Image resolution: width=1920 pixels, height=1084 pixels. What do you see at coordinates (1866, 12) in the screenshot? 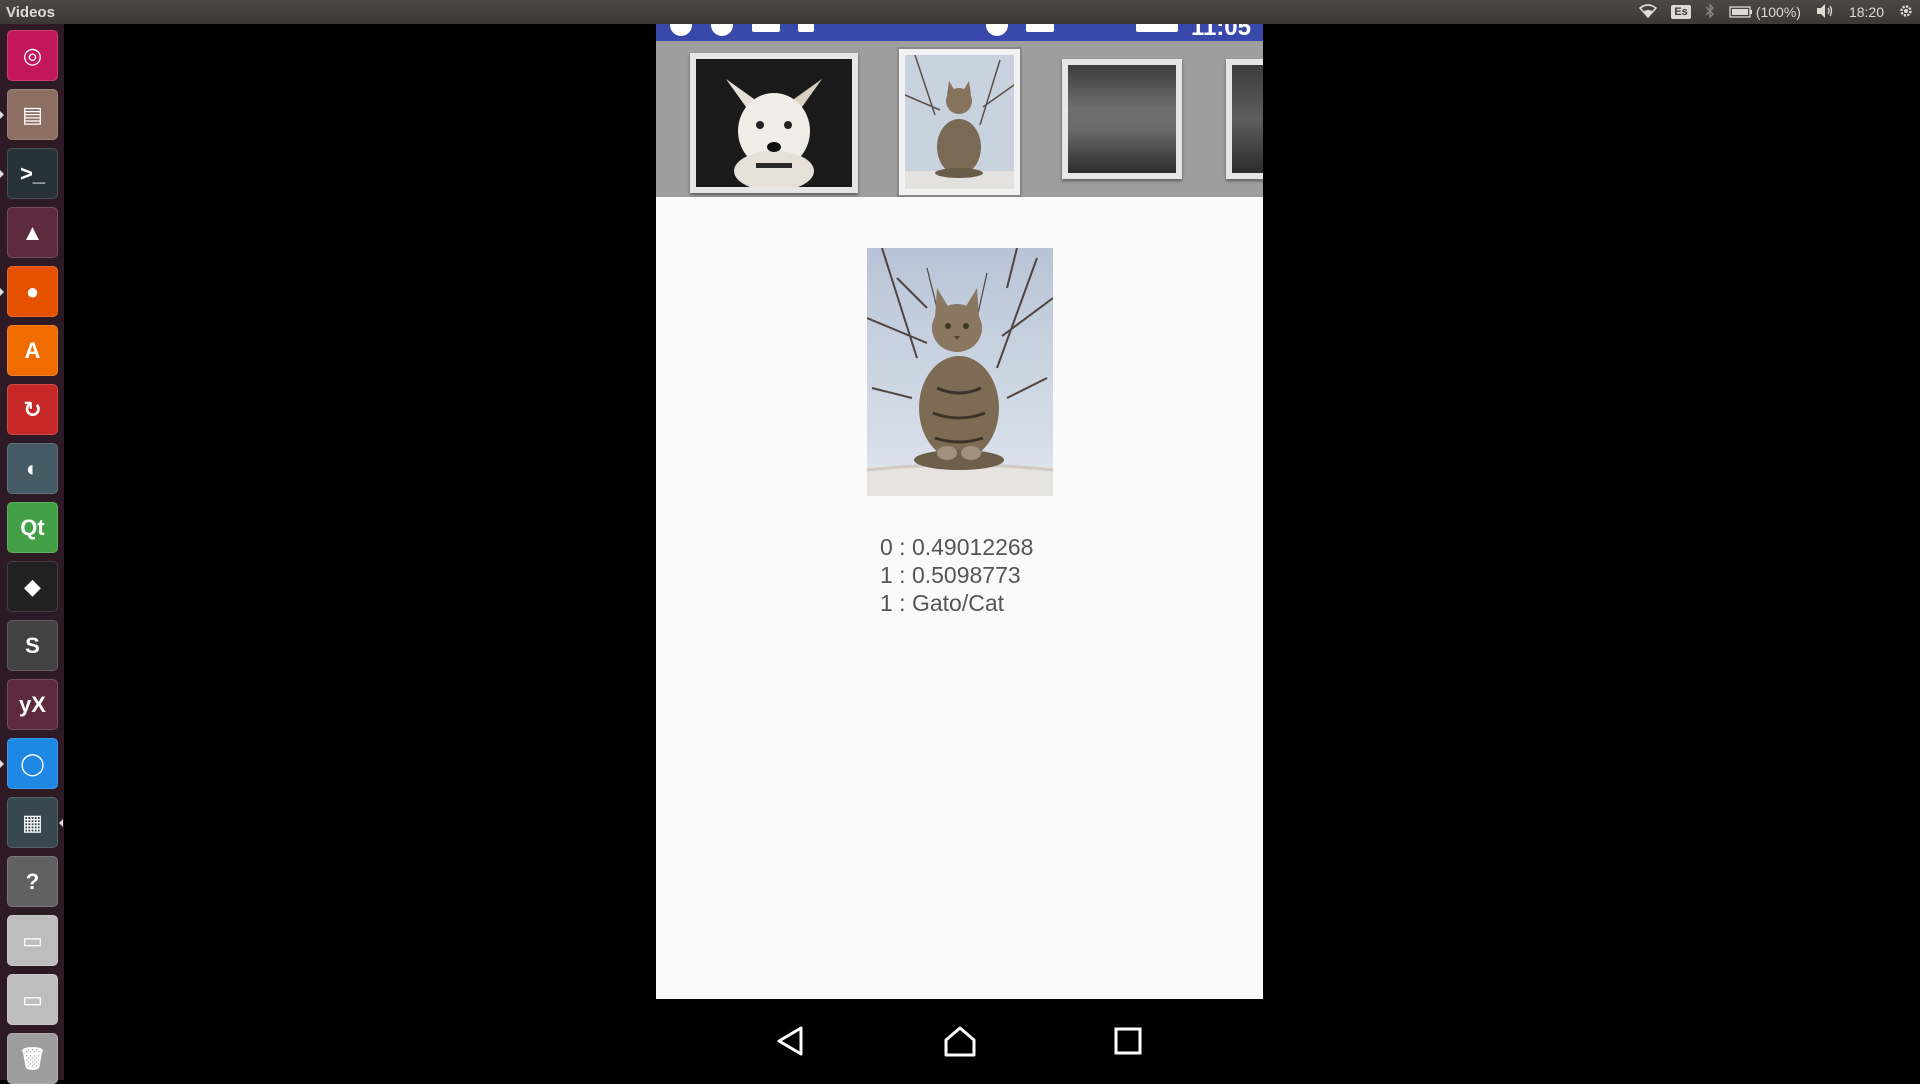
I see `clock: 18:20` at bounding box center [1866, 12].